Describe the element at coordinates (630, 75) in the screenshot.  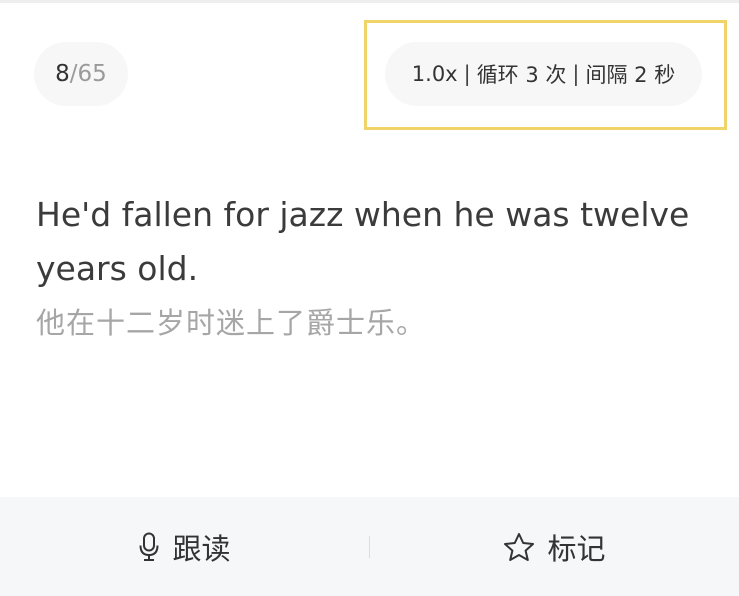
I see `interval-value: 间隔 2 秒` at that location.